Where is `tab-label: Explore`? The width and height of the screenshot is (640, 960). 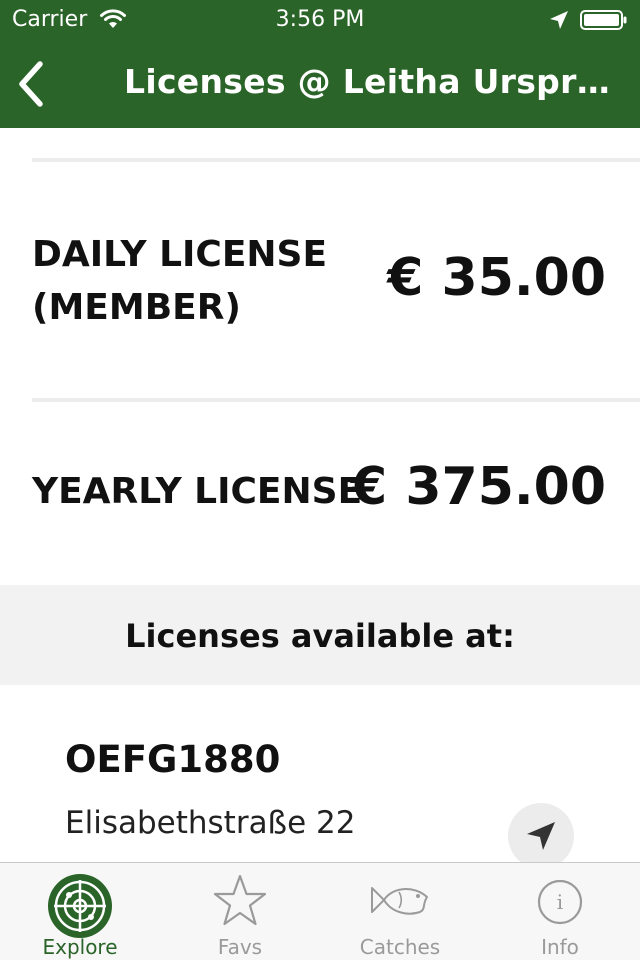 tab-label: Explore is located at coordinates (80, 947).